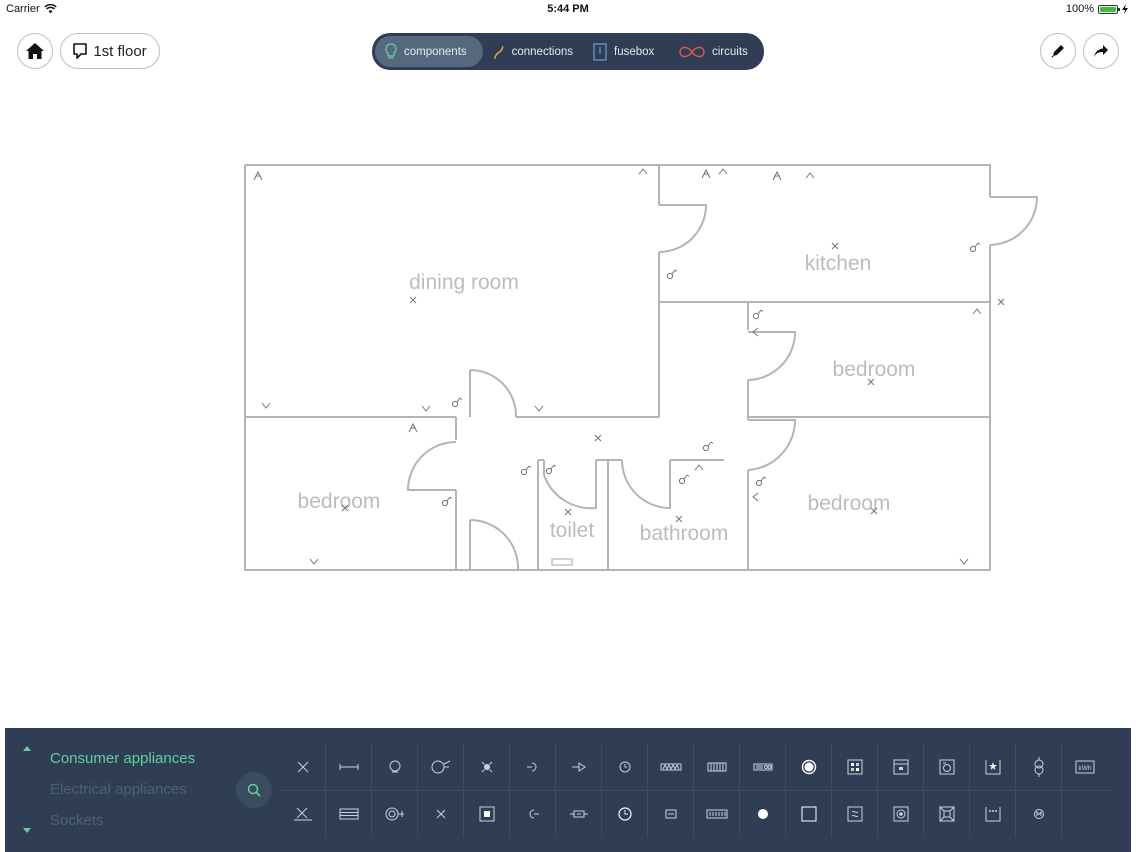 The height and width of the screenshot is (852, 1136). I want to click on dryer-icon, so click(854, 814).